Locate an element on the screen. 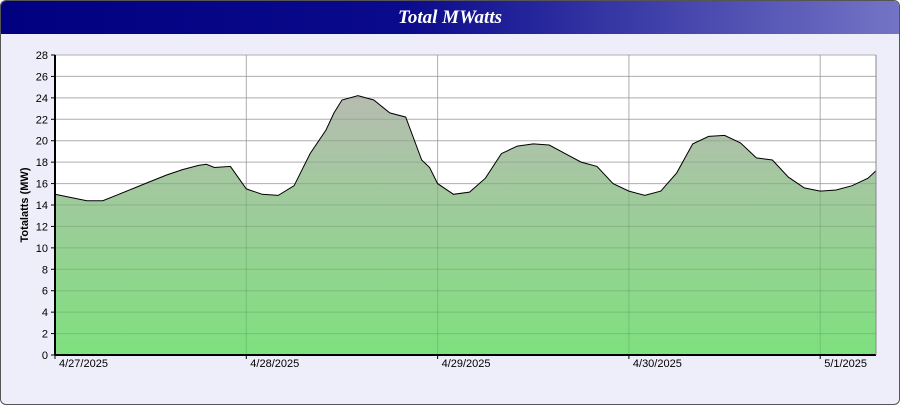 The height and width of the screenshot is (405, 900). y-axis-label: Totalatts (MW) is located at coordinates (25, 204).